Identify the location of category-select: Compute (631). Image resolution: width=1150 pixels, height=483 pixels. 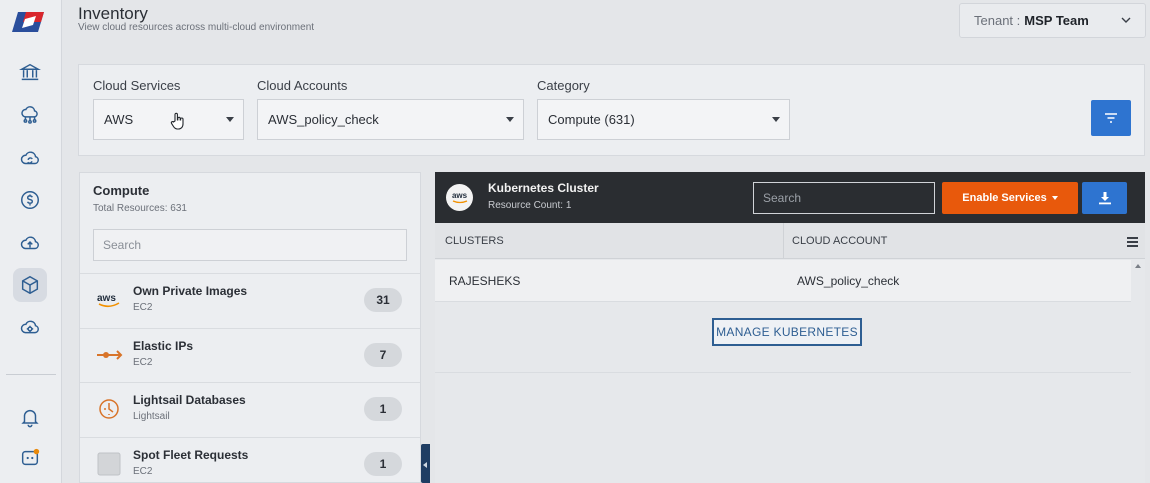
(663, 119).